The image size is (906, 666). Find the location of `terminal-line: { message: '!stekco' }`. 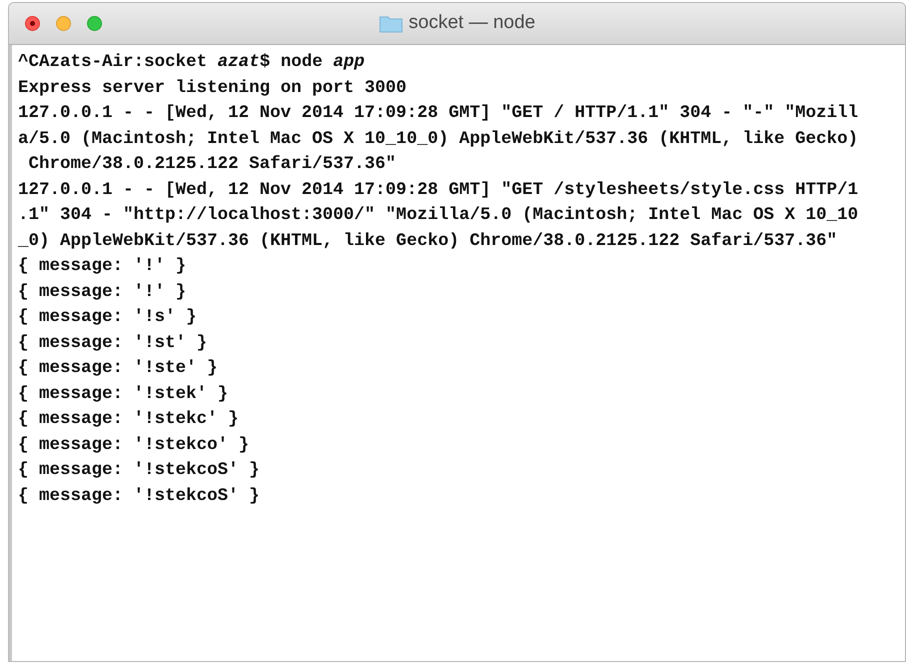

terminal-line: { message: '!stekco' } is located at coordinates (134, 445).